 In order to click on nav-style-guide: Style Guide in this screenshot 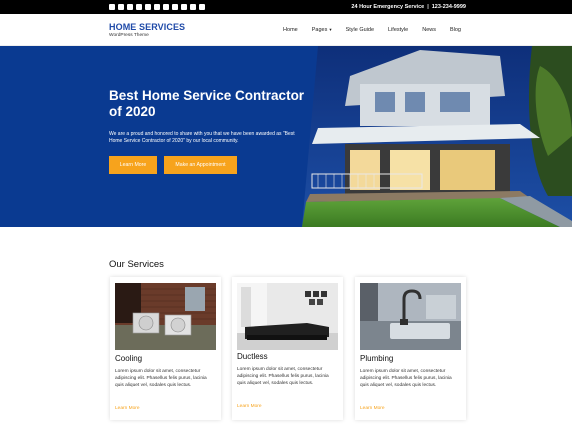, I will do `click(360, 30)`.